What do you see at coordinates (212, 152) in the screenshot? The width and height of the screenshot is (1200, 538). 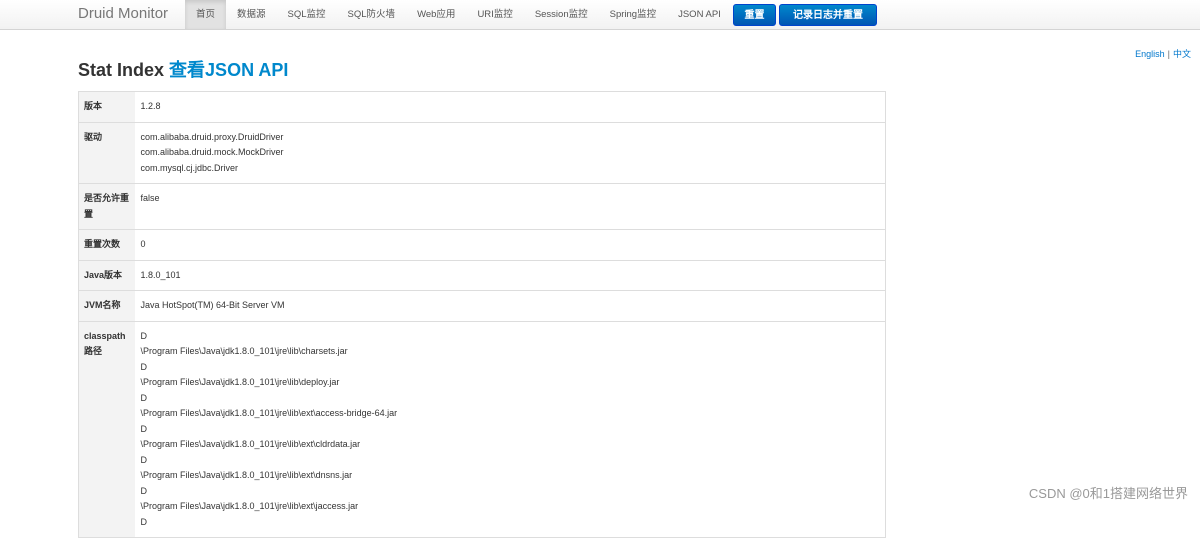 I see `value-line: com.alibaba.druid.mock.MockDriver` at bounding box center [212, 152].